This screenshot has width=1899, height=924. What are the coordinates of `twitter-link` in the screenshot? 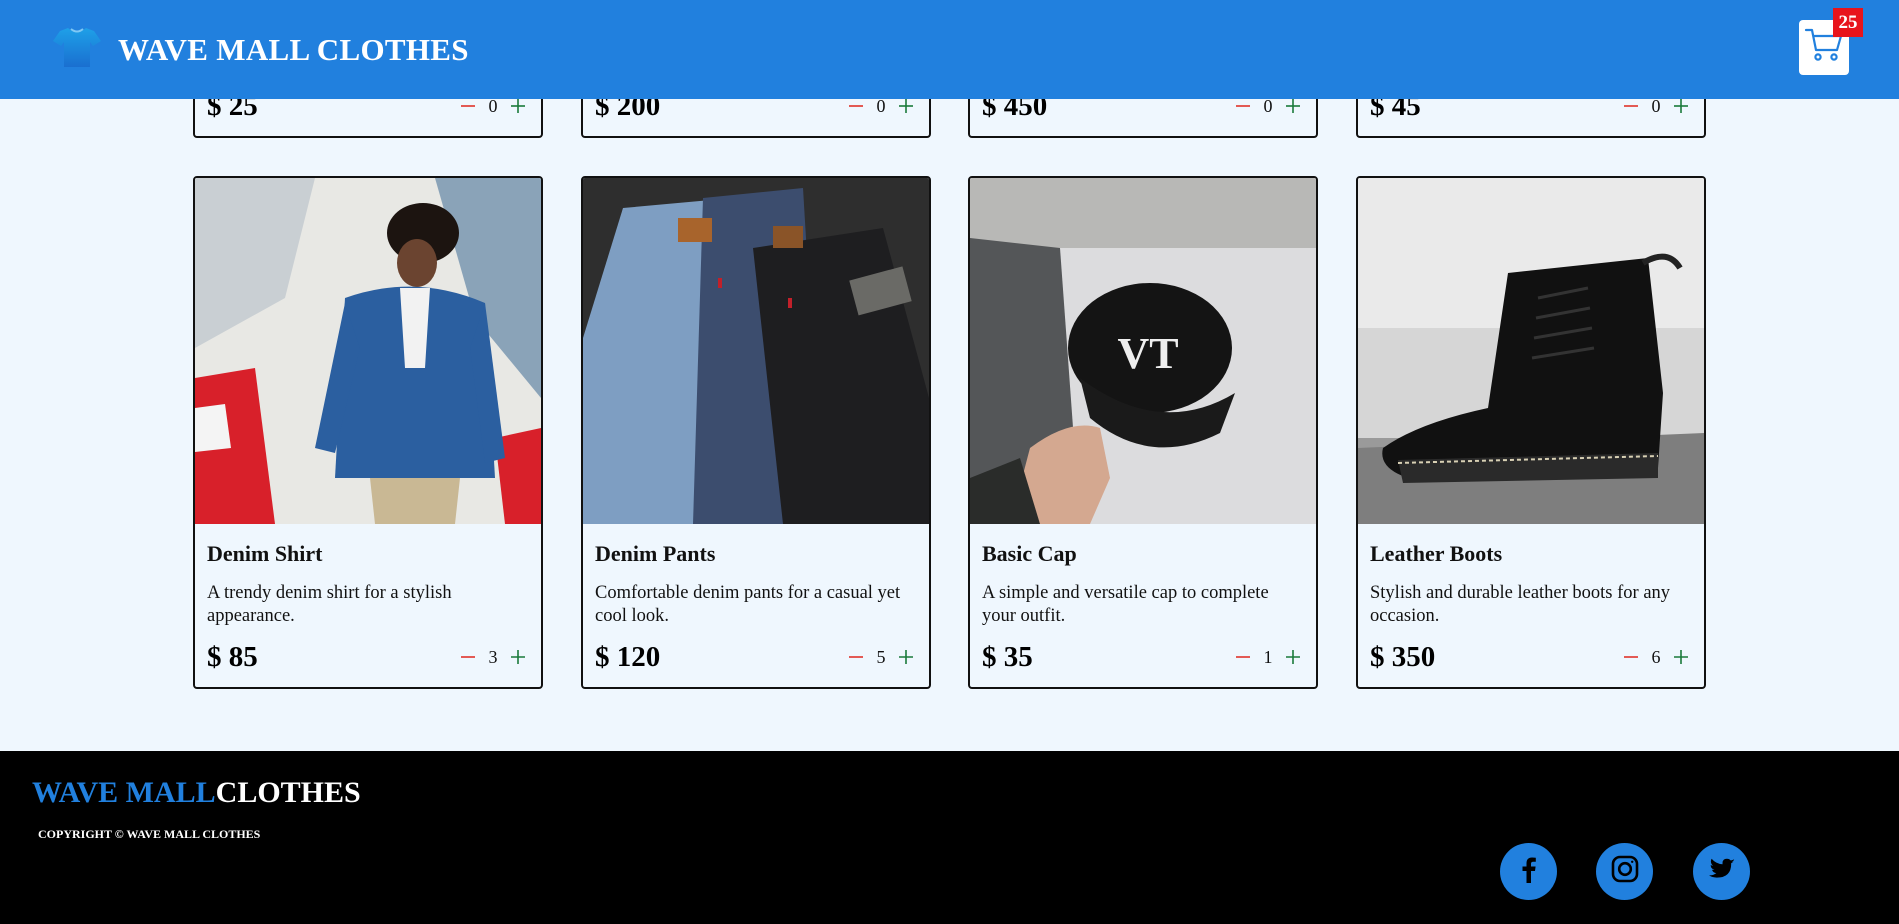 It's located at (1721, 871).